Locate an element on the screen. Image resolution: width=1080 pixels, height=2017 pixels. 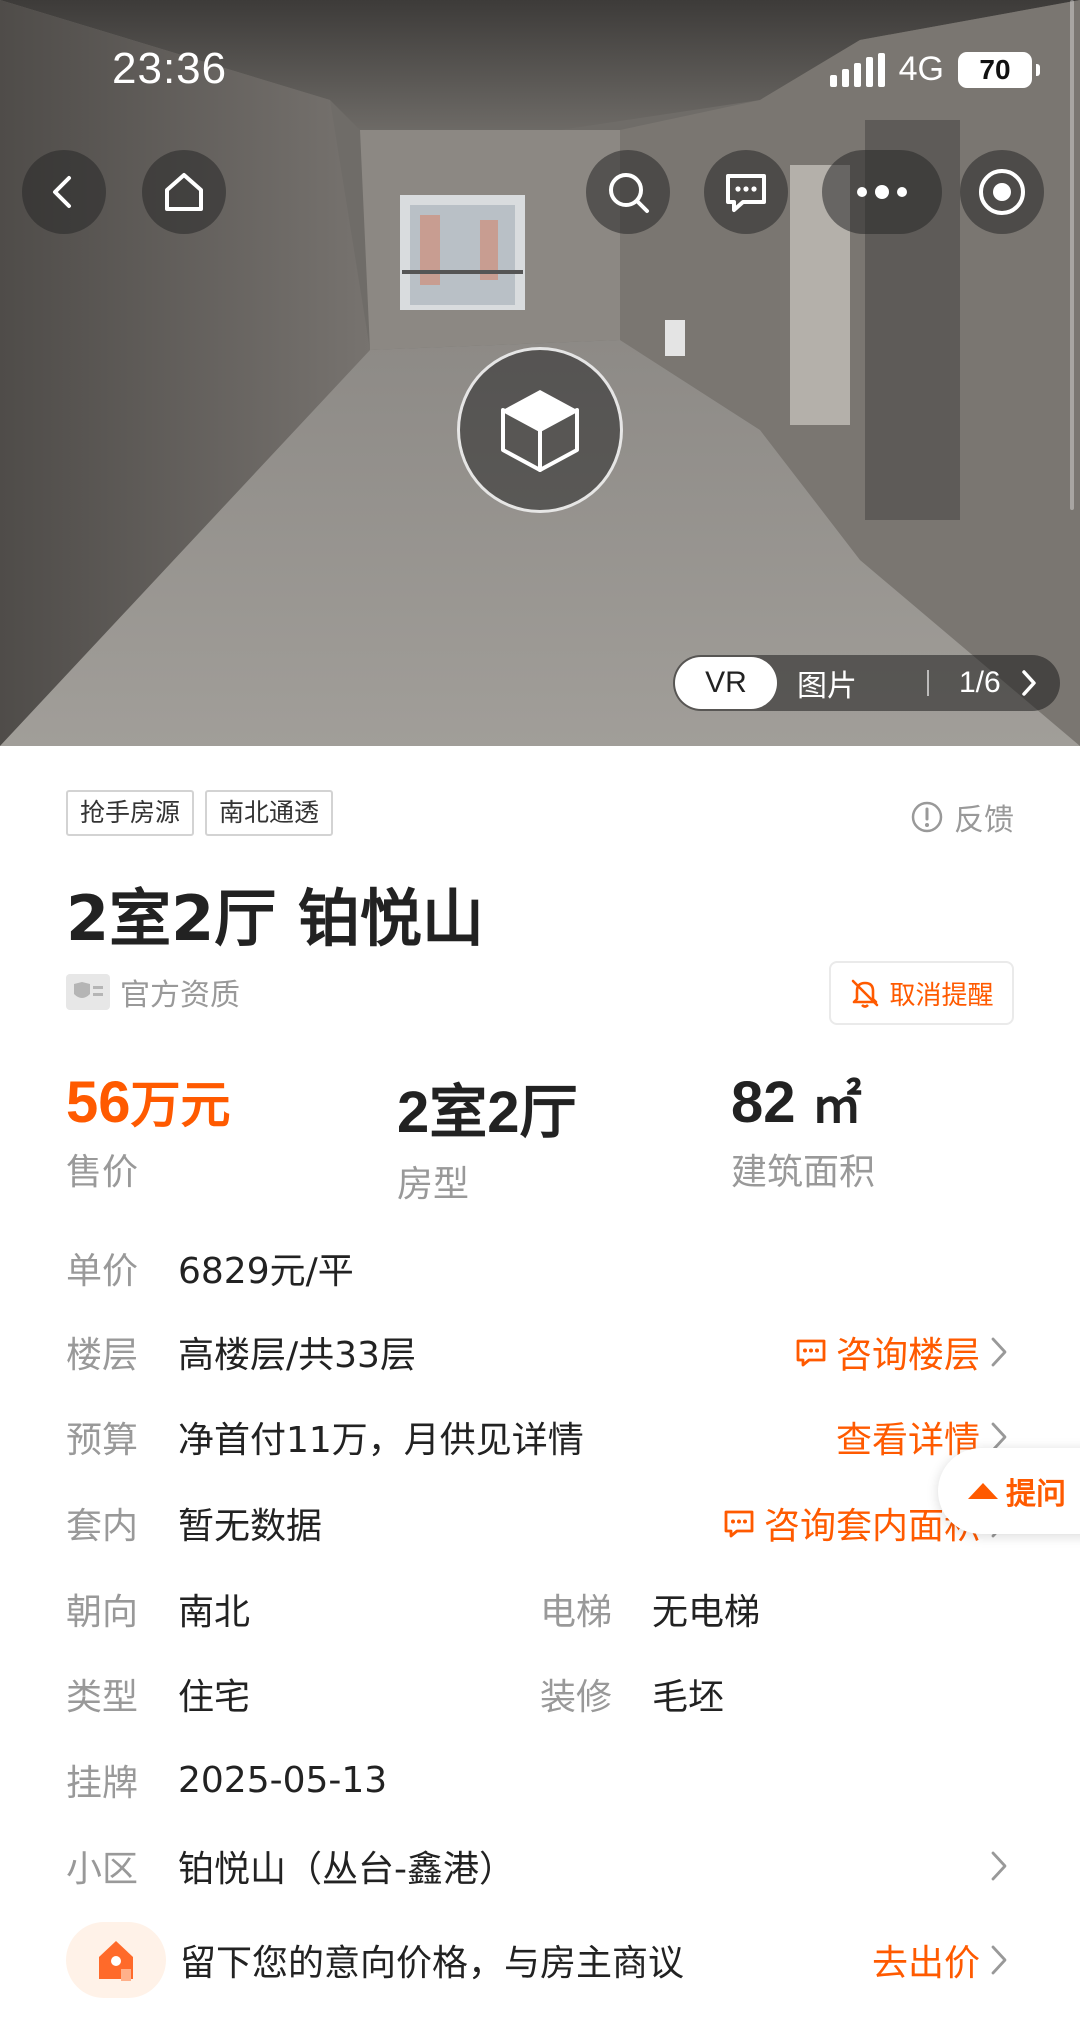
listing-title: 2室2厅 铂悦山 is located at coordinates (275, 918).